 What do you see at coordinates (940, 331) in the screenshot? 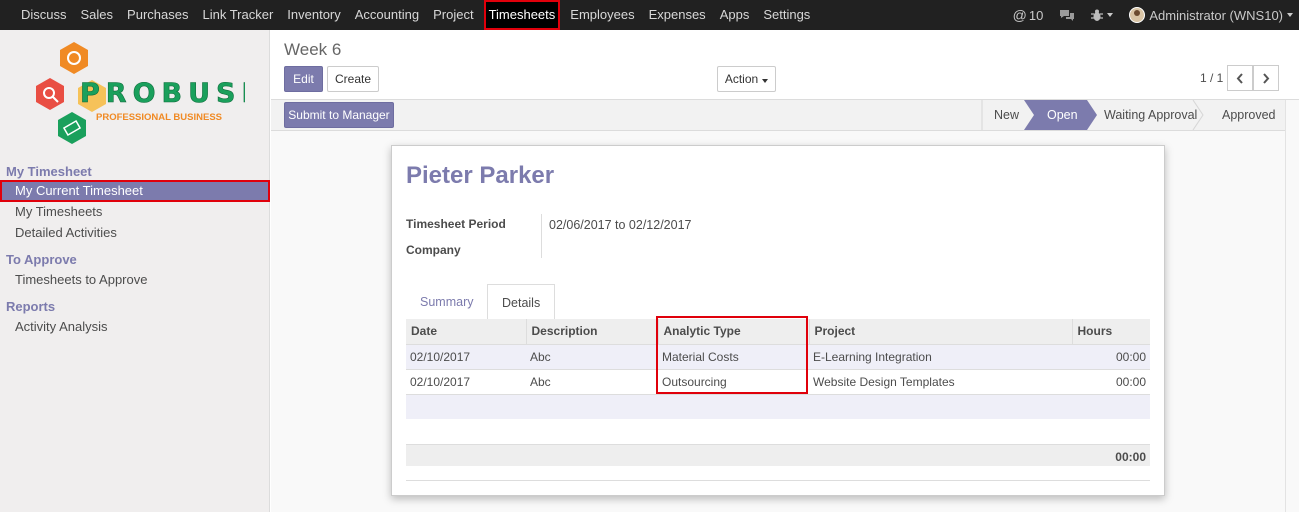
I see `column-project: Project` at bounding box center [940, 331].